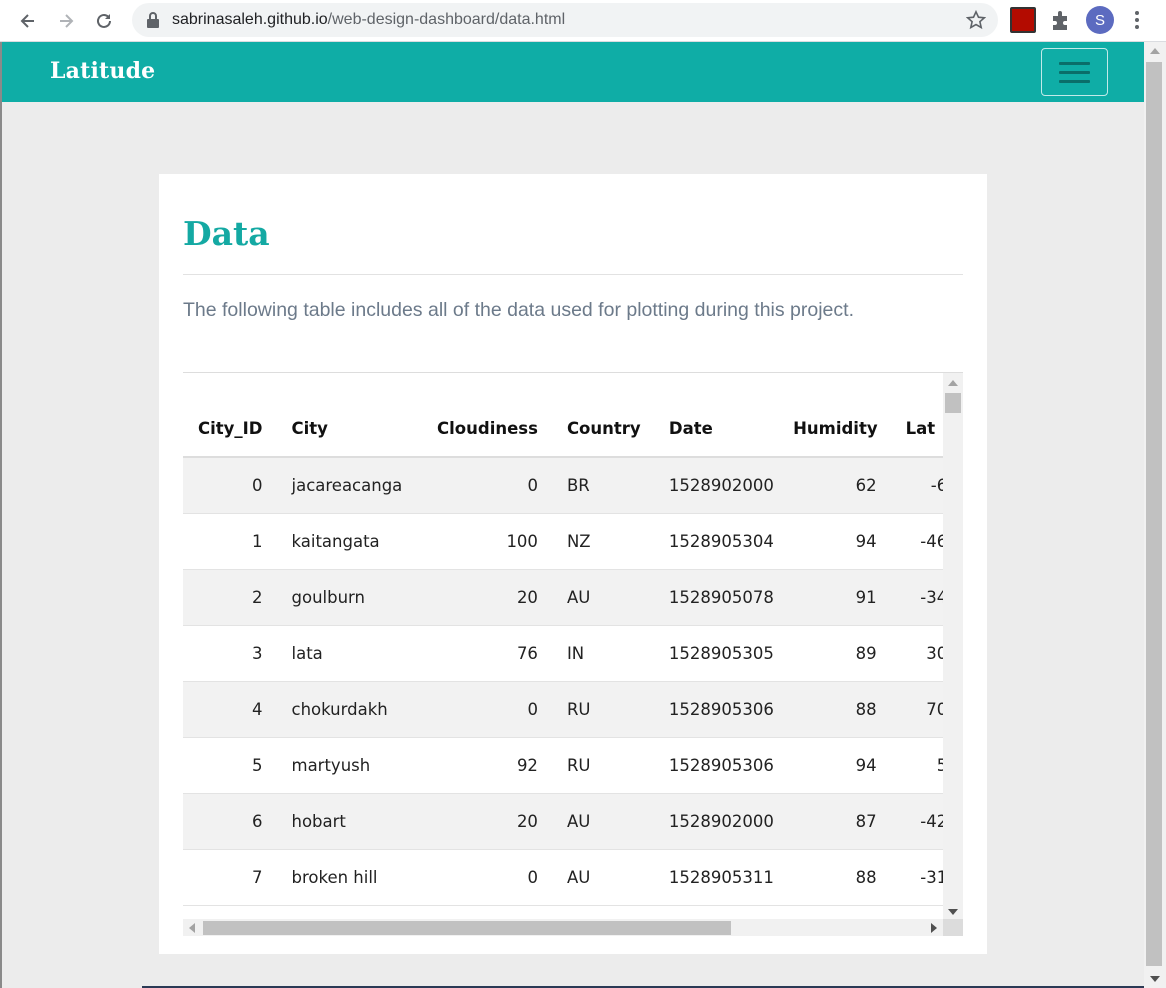  What do you see at coordinates (230, 415) in the screenshot?
I see `column-header: City_ID` at bounding box center [230, 415].